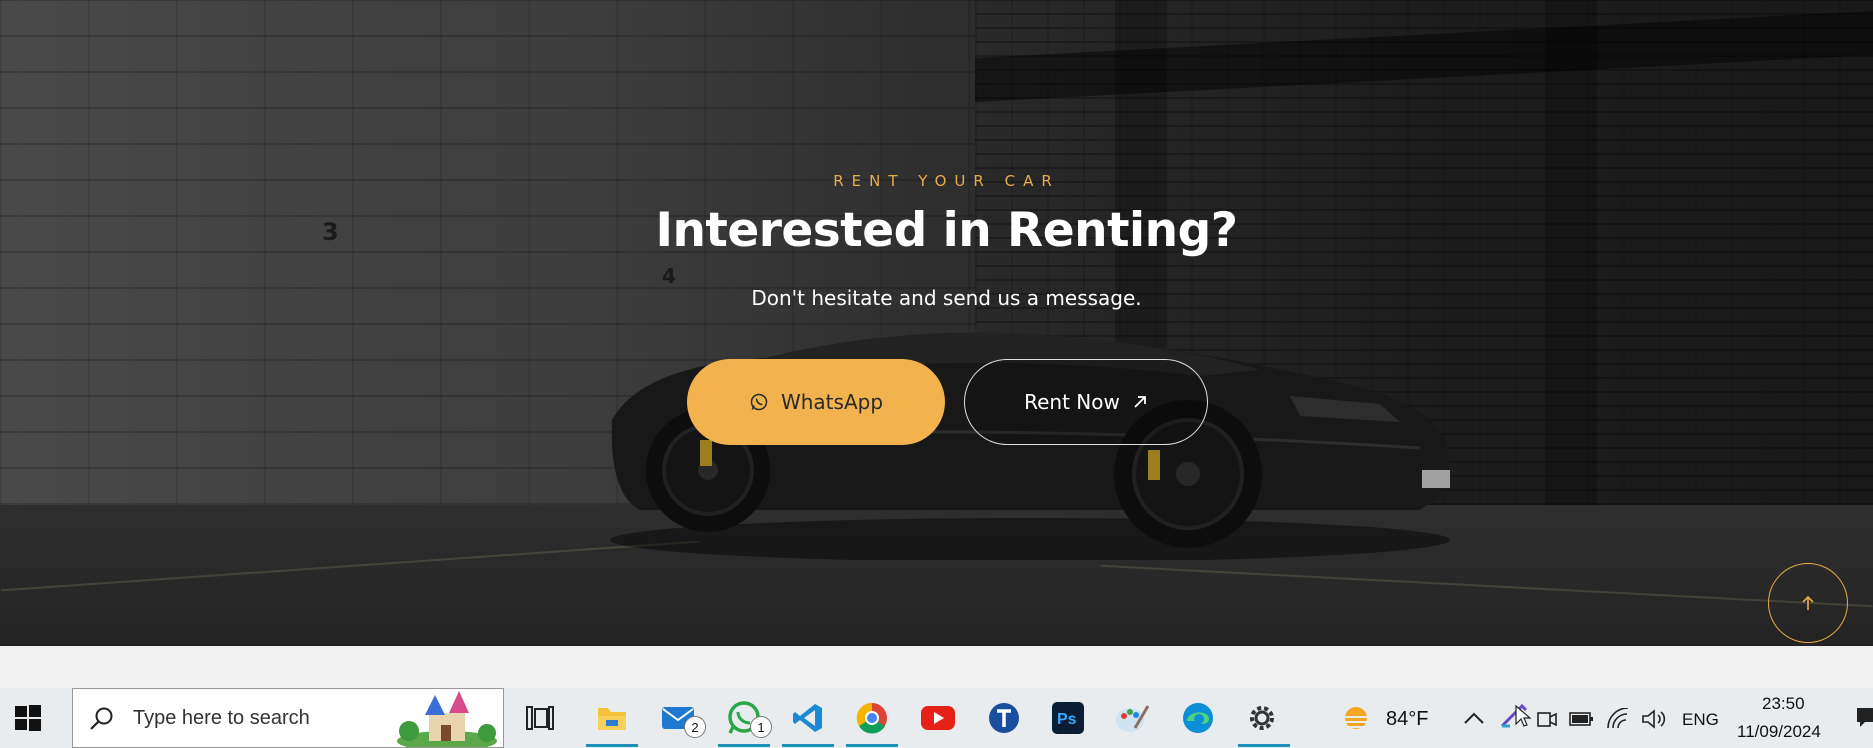 The image size is (1873, 748). Describe the element at coordinates (761, 727) in the screenshot. I see `whatsapp-badge: 1` at that location.